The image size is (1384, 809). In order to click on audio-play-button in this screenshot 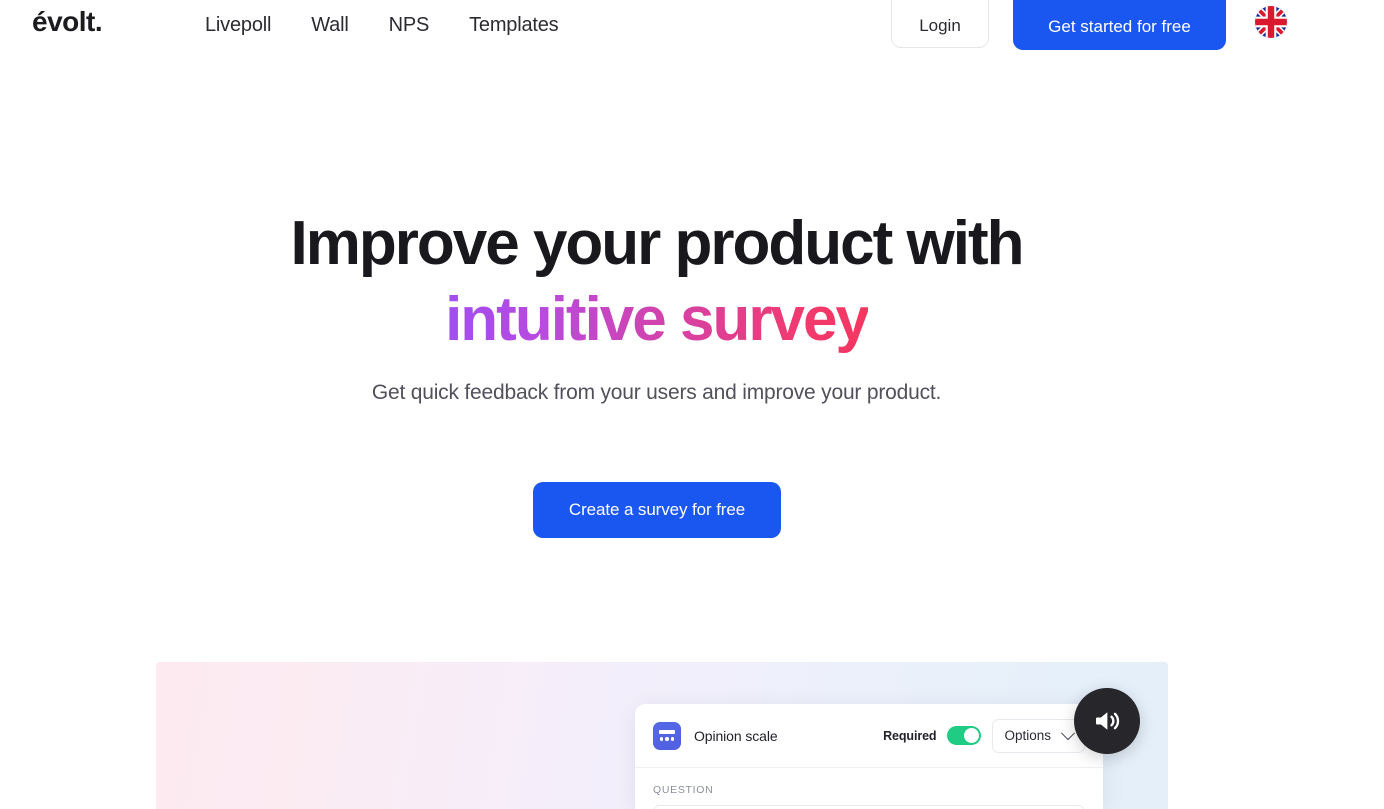, I will do `click(1107, 721)`.